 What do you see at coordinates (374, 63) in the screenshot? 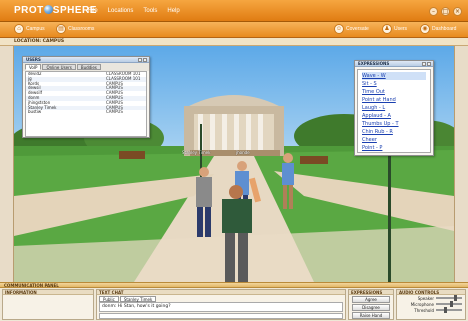
I see `expressions-panel-title: EXPRESSIONS` at bounding box center [374, 63].